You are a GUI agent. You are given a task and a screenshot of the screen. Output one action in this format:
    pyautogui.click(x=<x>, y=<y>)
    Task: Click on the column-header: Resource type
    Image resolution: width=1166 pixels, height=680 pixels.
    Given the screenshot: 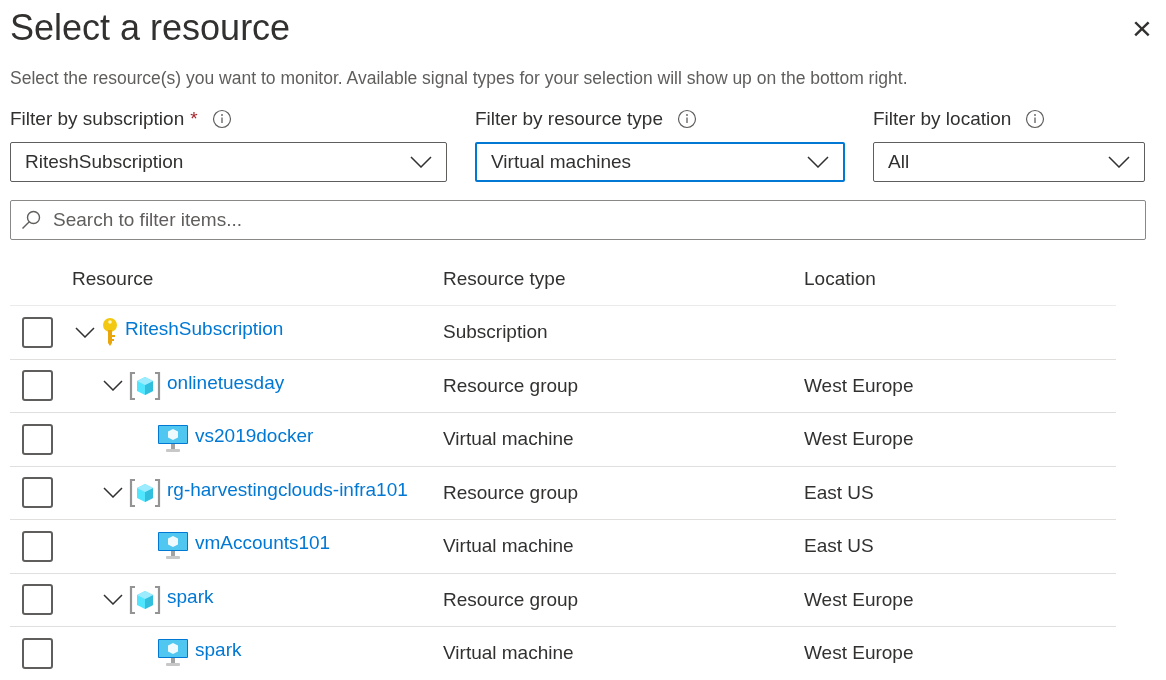 What is the action you would take?
    pyautogui.click(x=504, y=279)
    